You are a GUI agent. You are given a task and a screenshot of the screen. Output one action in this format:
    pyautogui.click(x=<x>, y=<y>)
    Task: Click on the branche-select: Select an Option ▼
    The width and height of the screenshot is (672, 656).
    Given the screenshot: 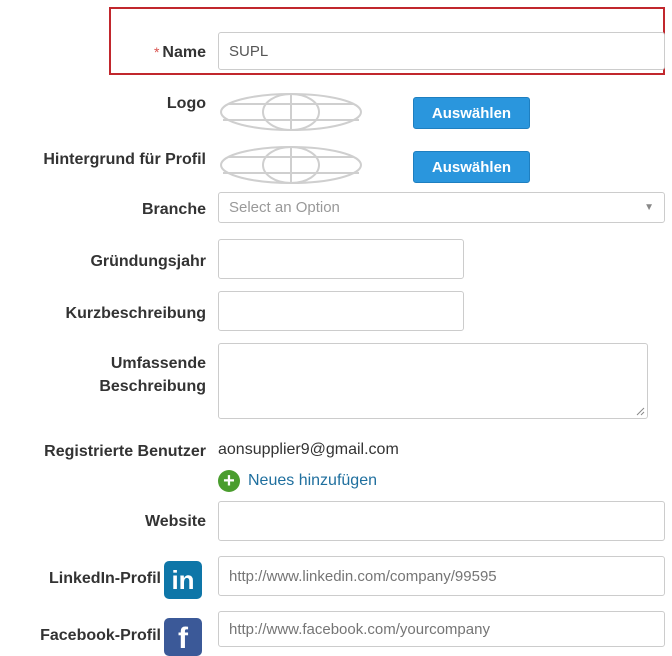 What is the action you would take?
    pyautogui.click(x=441, y=207)
    